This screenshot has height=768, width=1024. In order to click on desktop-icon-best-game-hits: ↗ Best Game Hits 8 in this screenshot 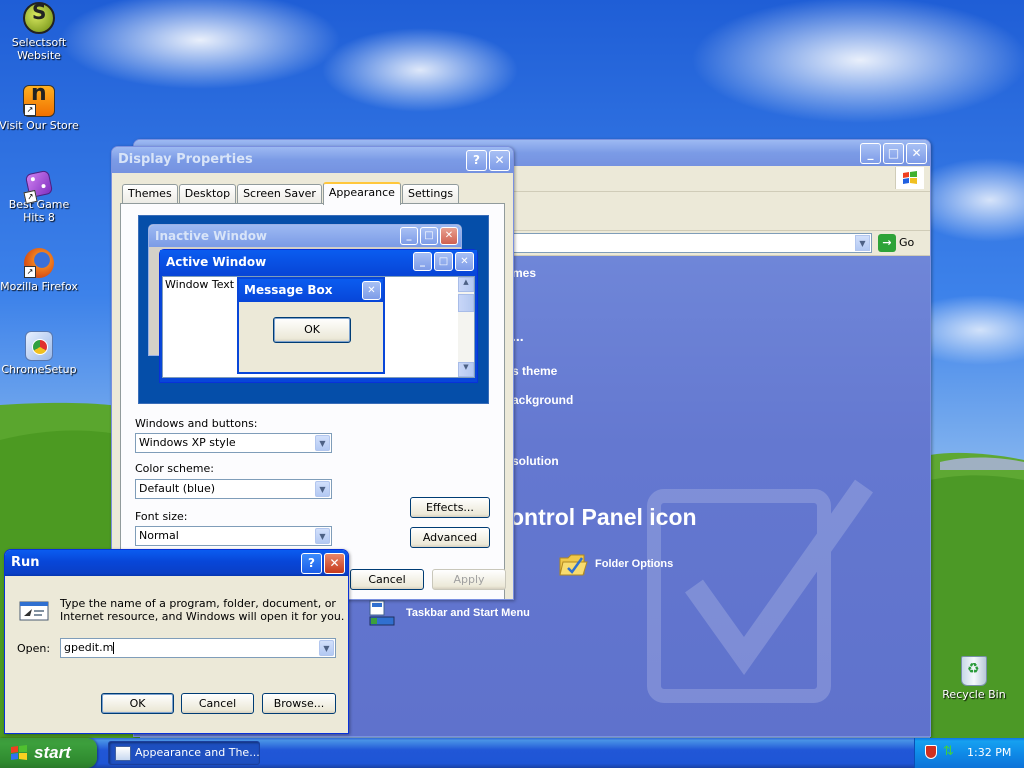, I will do `click(40, 196)`.